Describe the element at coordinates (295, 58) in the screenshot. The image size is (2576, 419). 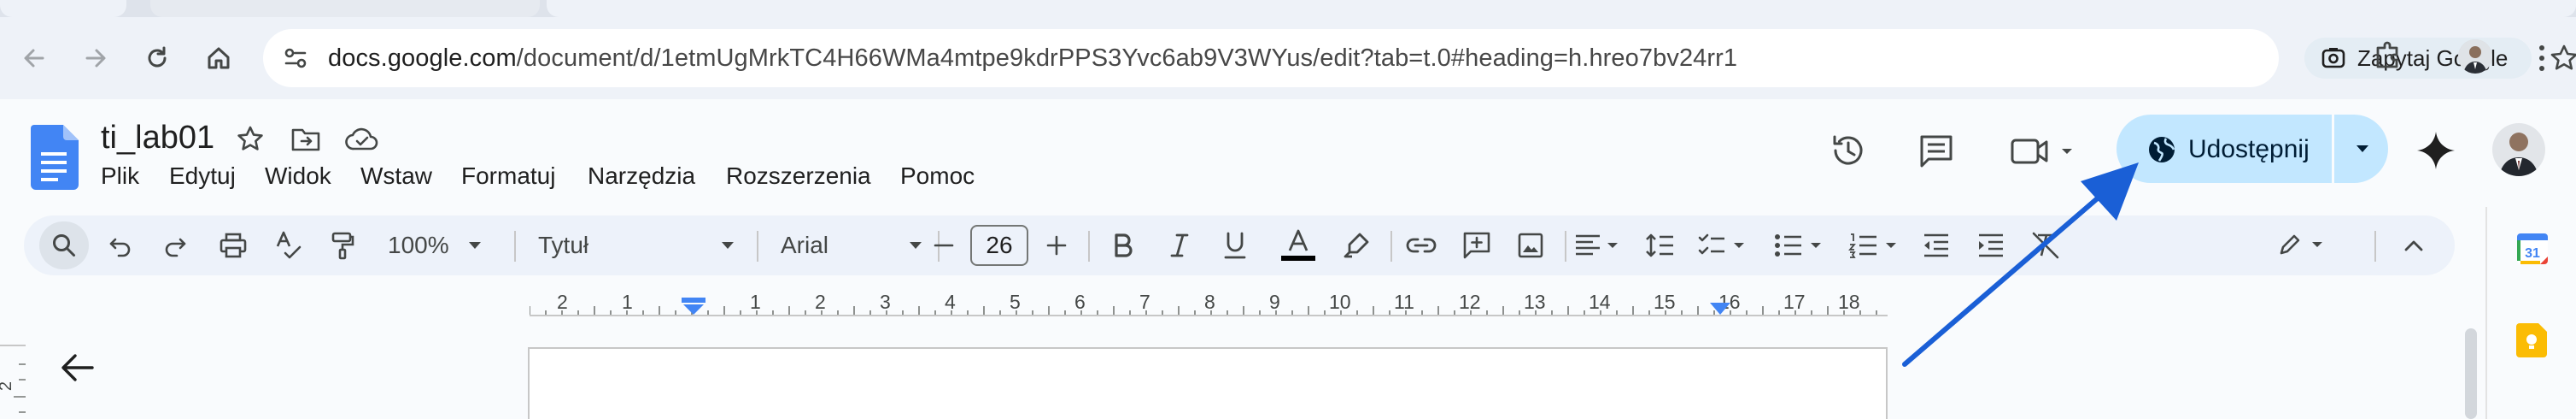
I see `site-info-button` at that location.